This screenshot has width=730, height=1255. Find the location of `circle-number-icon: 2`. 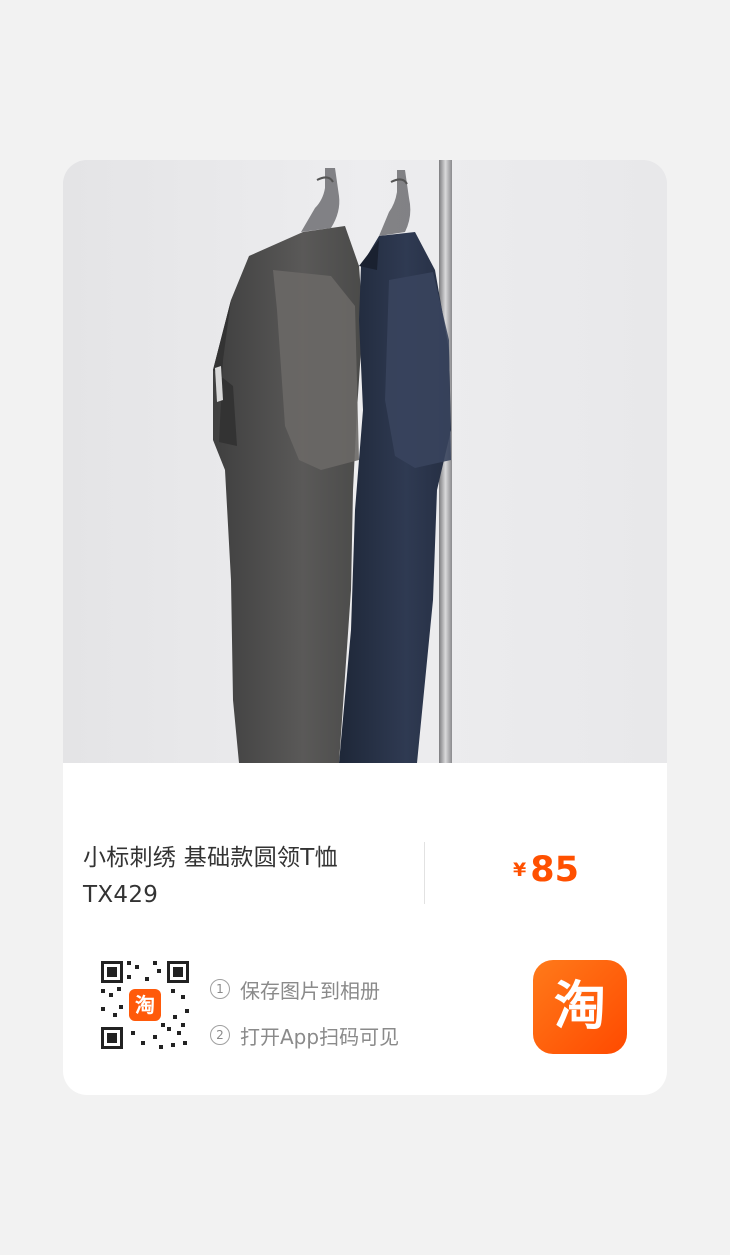

circle-number-icon: 2 is located at coordinates (220, 1035).